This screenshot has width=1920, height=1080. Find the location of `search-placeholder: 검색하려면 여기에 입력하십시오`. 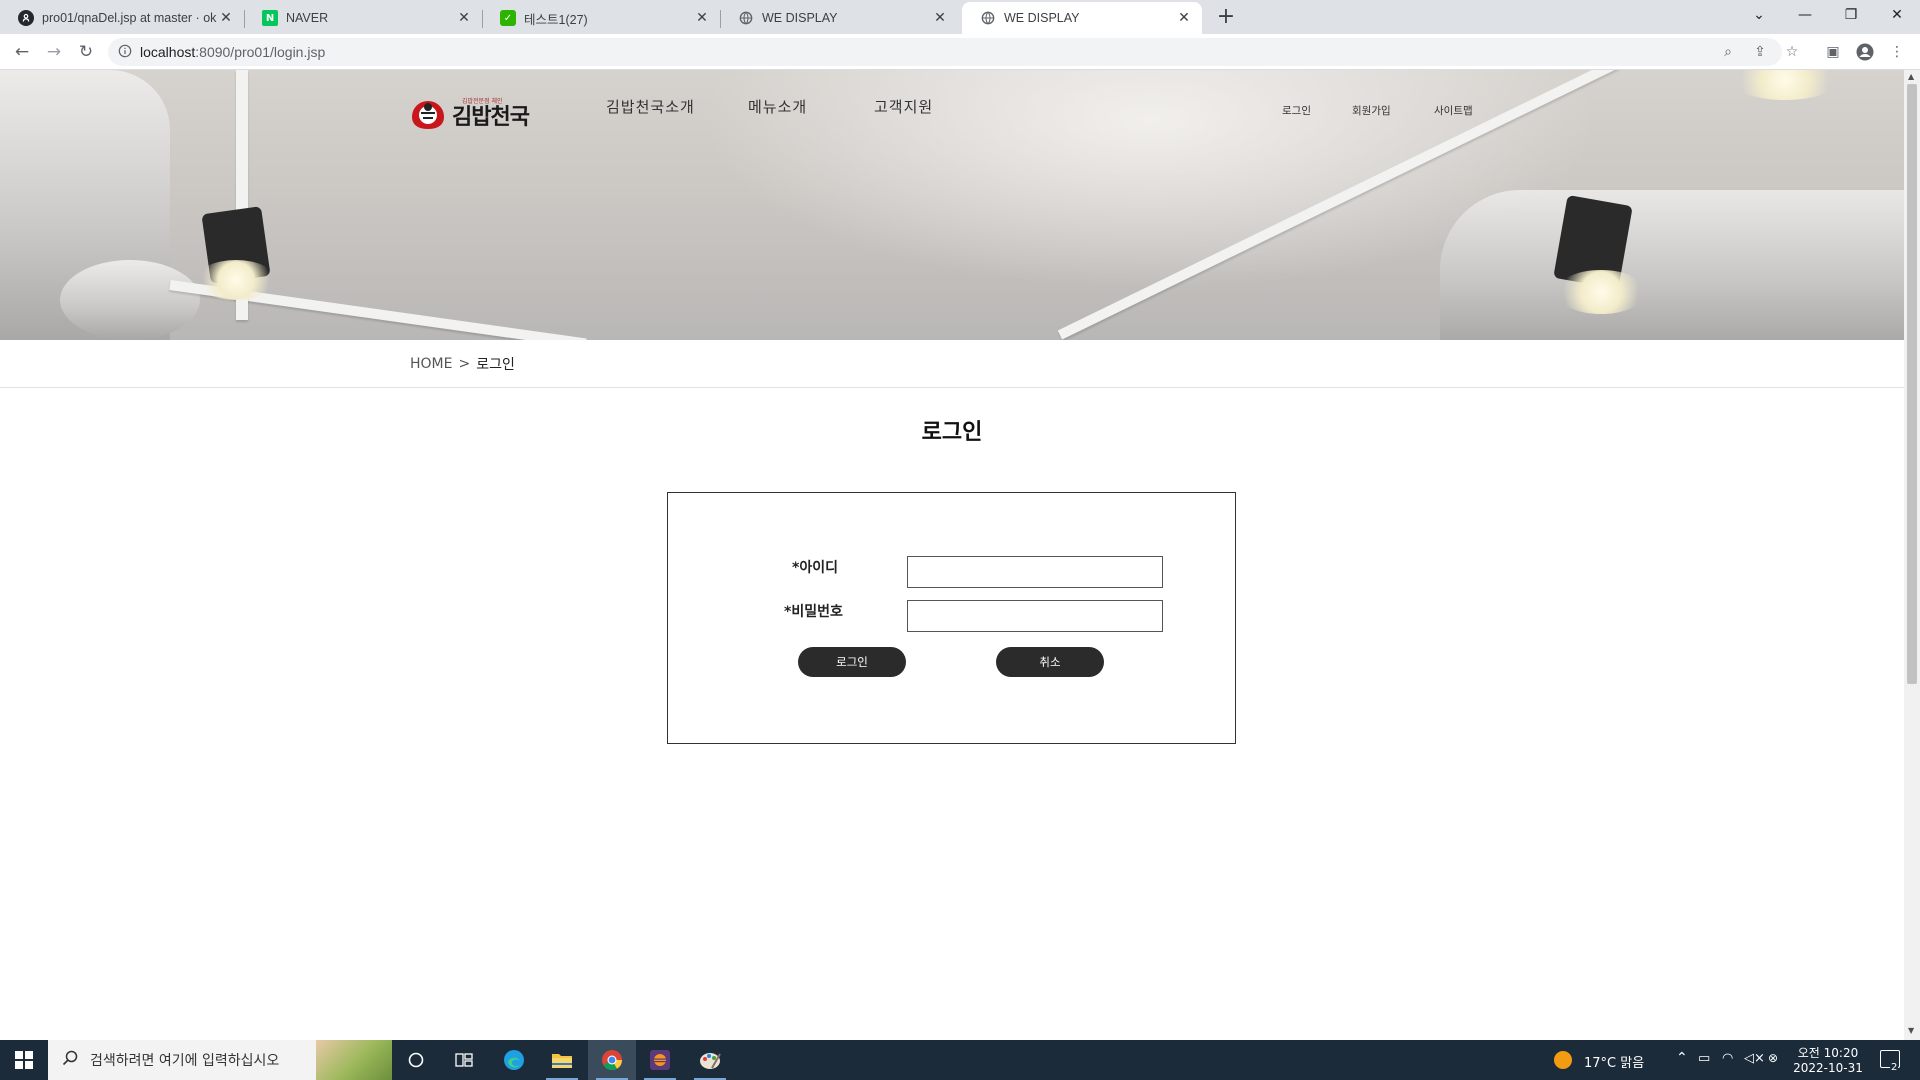

search-placeholder: 검색하려면 여기에 입력하십시오 is located at coordinates (185, 1061).